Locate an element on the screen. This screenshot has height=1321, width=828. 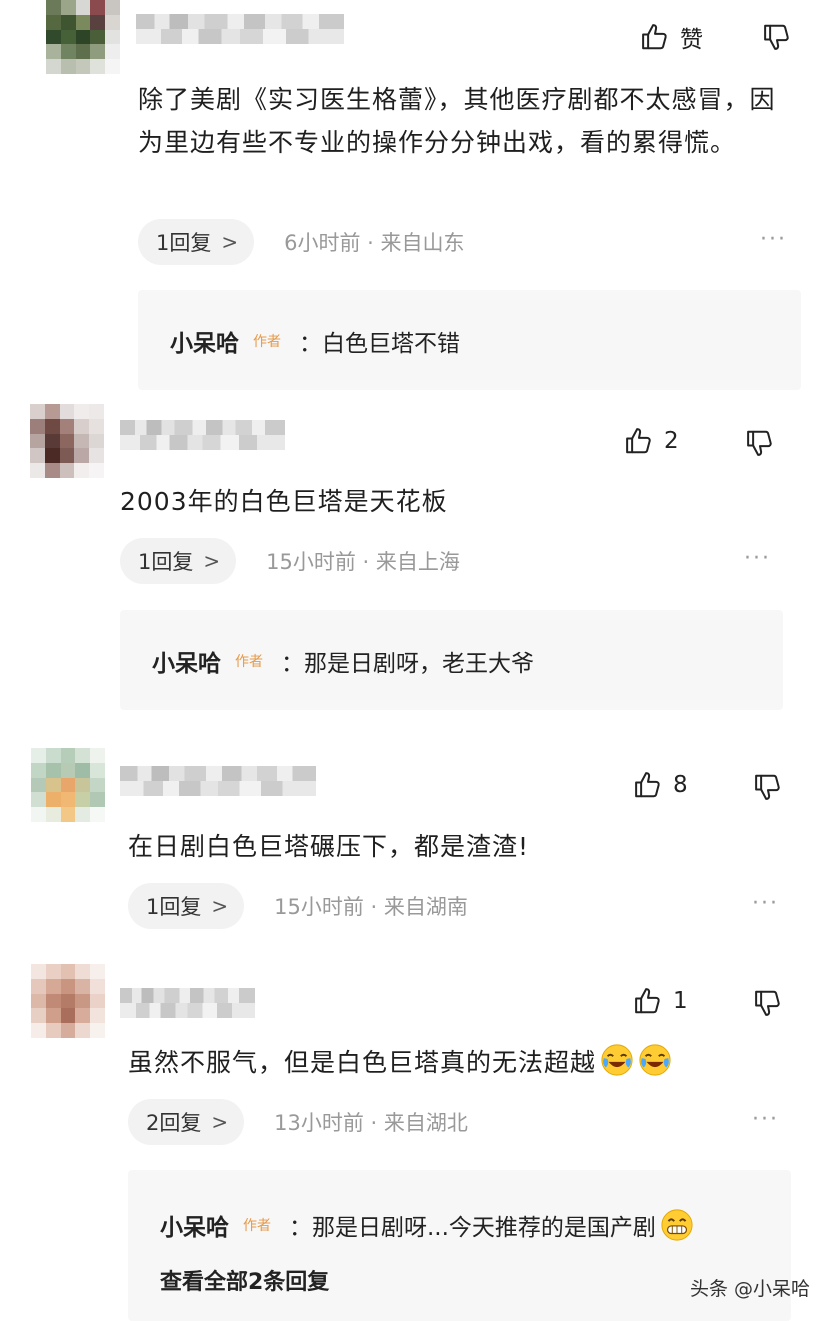
sub-reply: 小呆哈 作者 ：那是日剧呀...今天推荐的是国产剧 is located at coordinates (427, 1225).